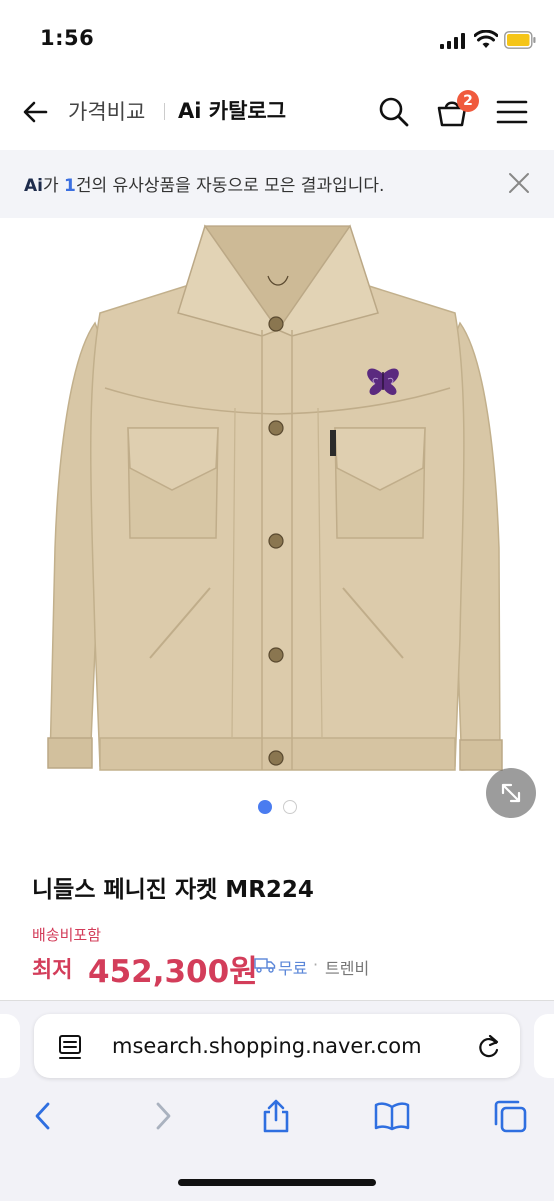 The height and width of the screenshot is (1201, 554). I want to click on url-text: msearch.shopping.naver.com, so click(267, 1046).